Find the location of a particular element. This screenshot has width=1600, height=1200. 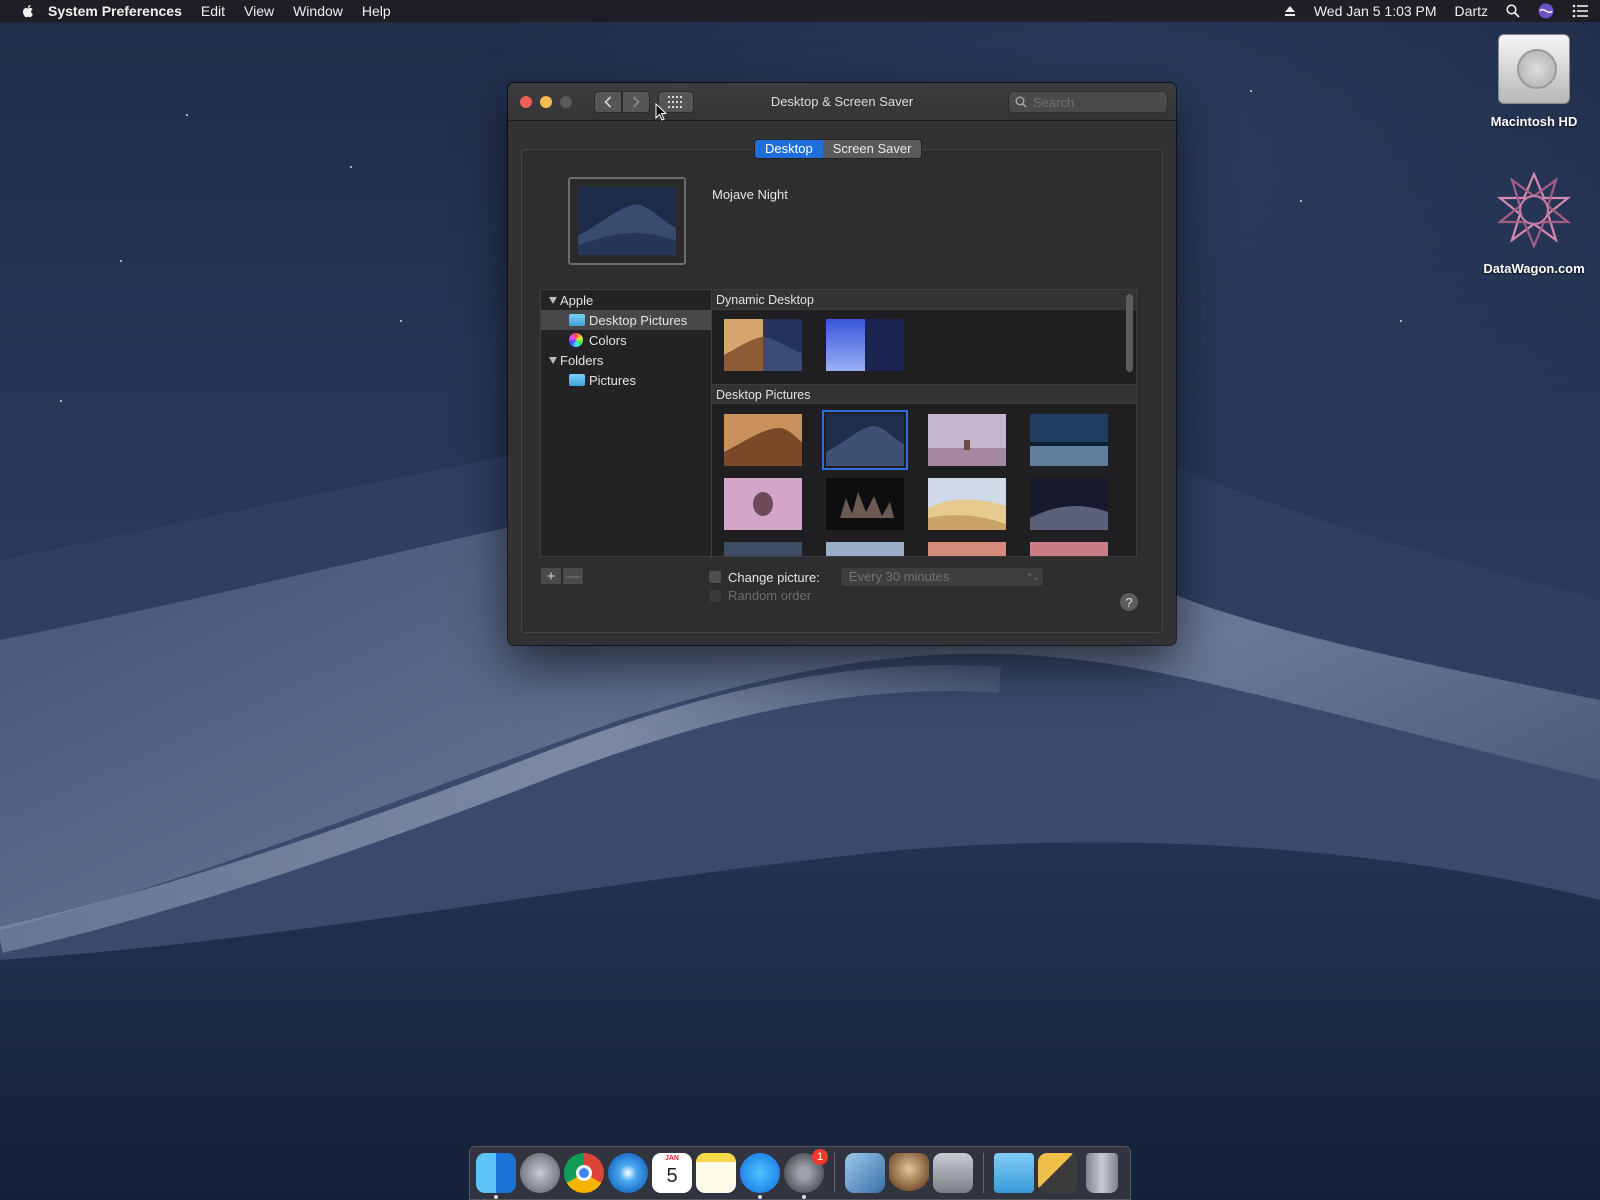

apple-menu-icon is located at coordinates (28, 11).